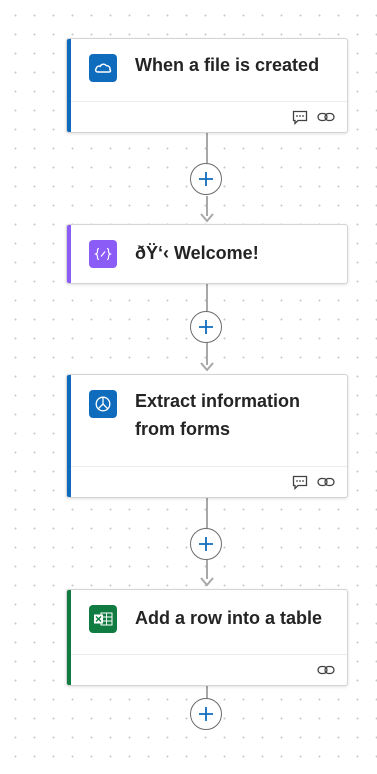  Describe the element at coordinates (103, 619) in the screenshot. I see `excel-icon` at that location.